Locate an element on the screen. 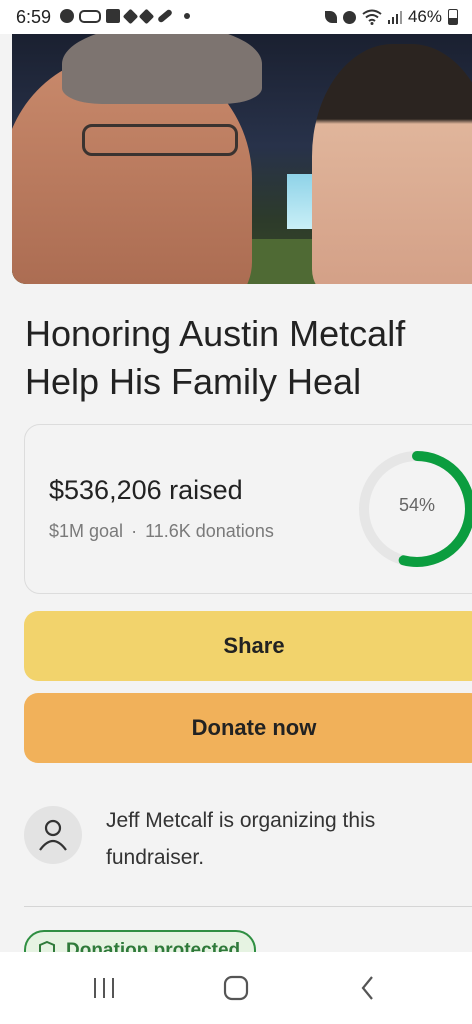 The height and width of the screenshot is (1024, 472). user-icon is located at coordinates (53, 835).